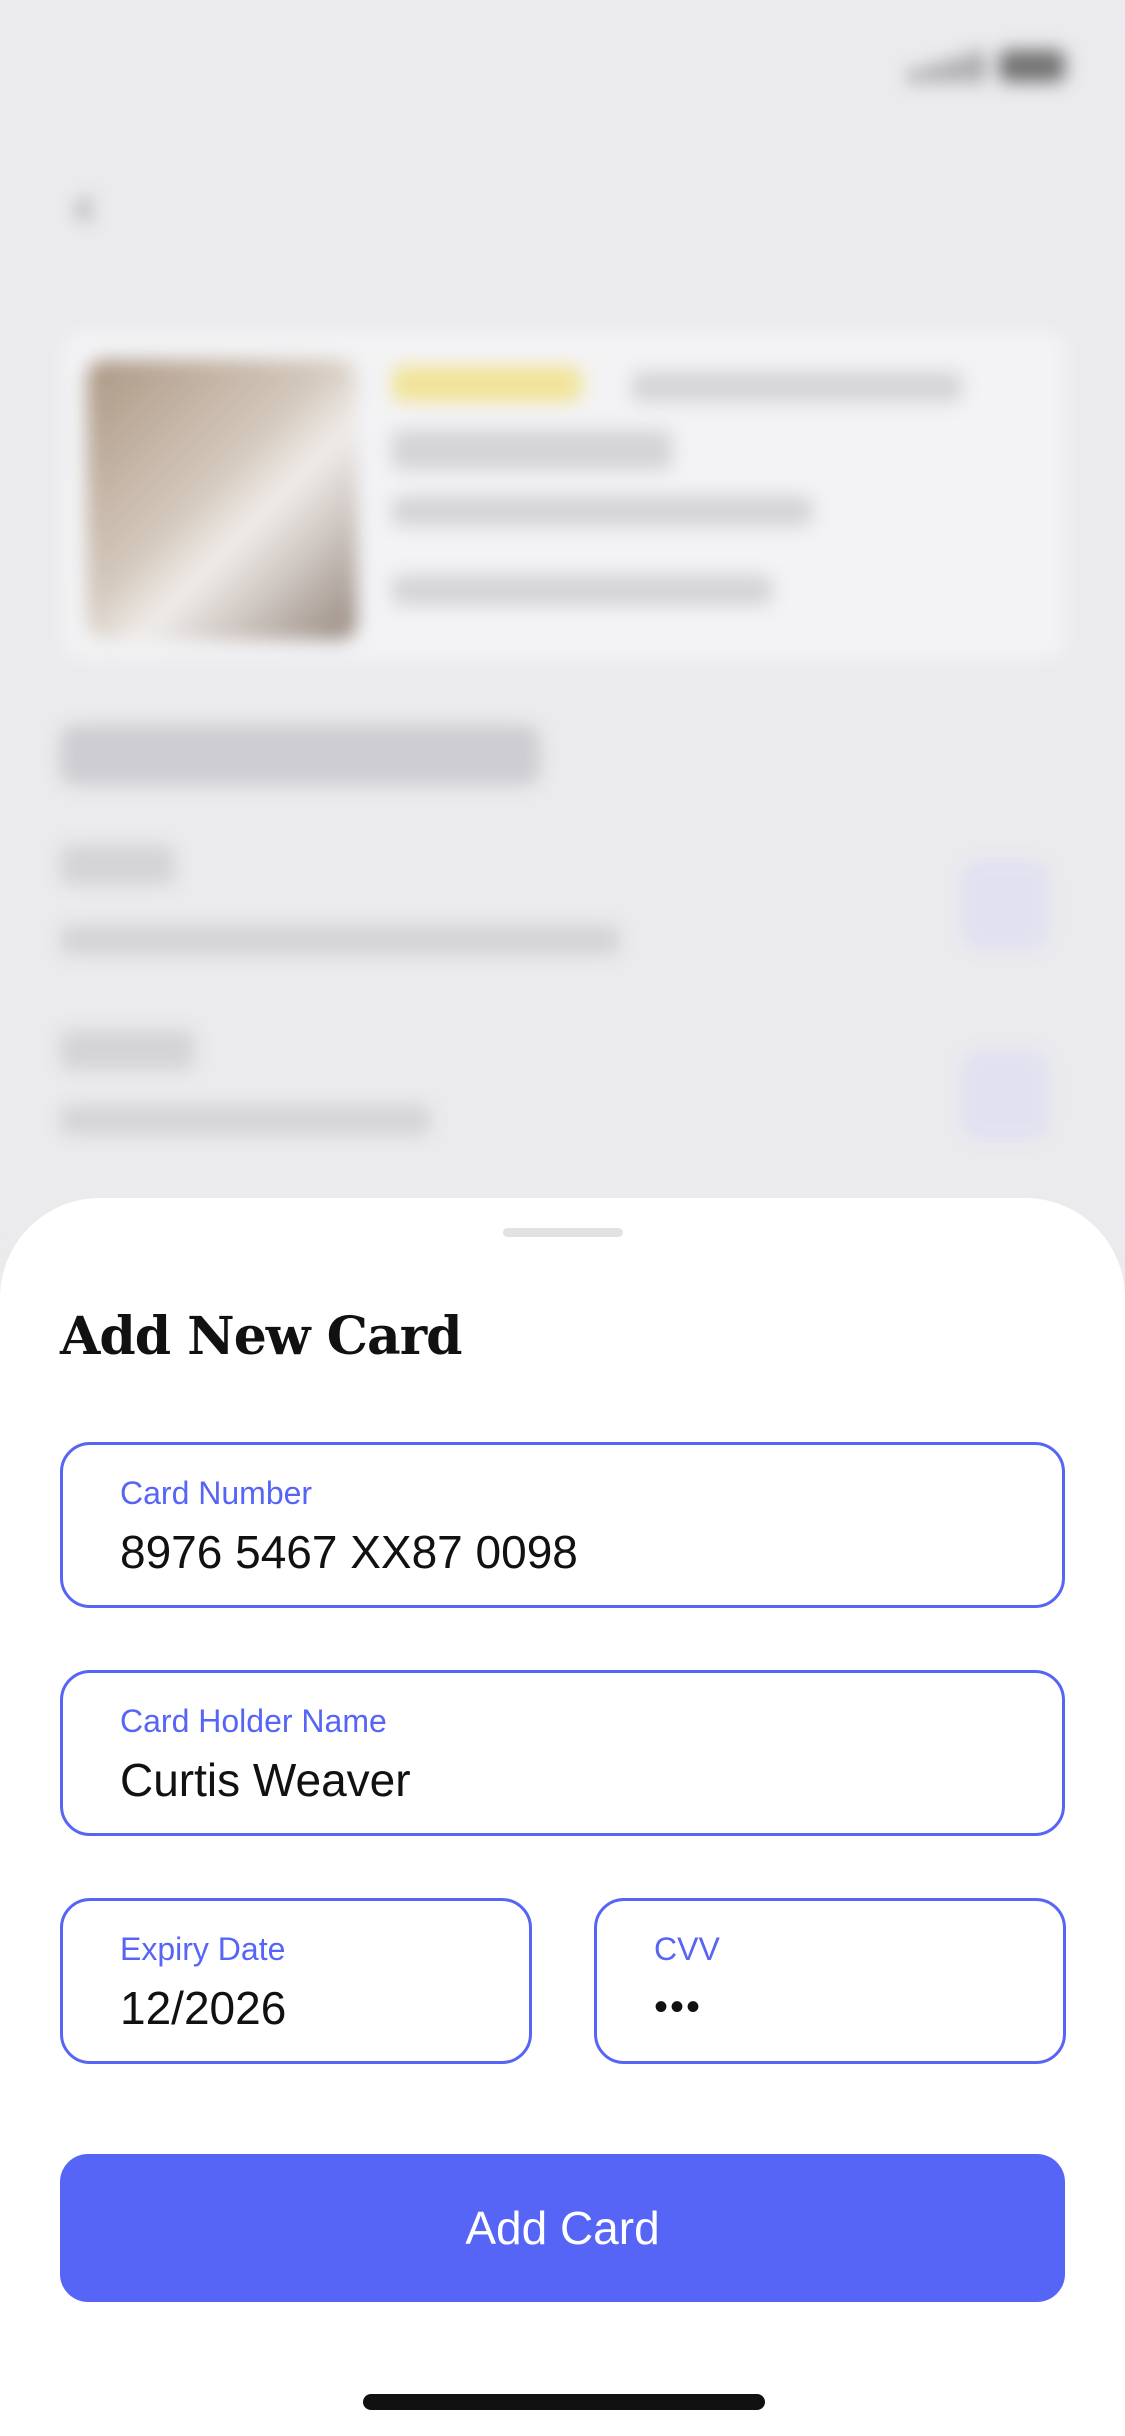 Image resolution: width=1125 pixels, height=2436 pixels. What do you see at coordinates (678, 2007) in the screenshot?
I see `cvv-input: •••` at bounding box center [678, 2007].